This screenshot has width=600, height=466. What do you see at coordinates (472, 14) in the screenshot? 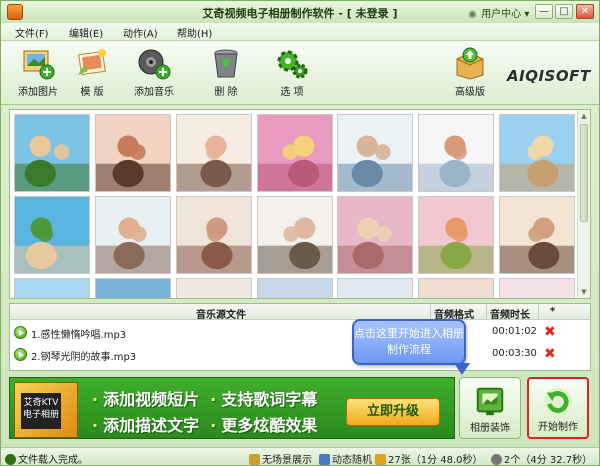
I see `user-icon: ◉` at bounding box center [472, 14].